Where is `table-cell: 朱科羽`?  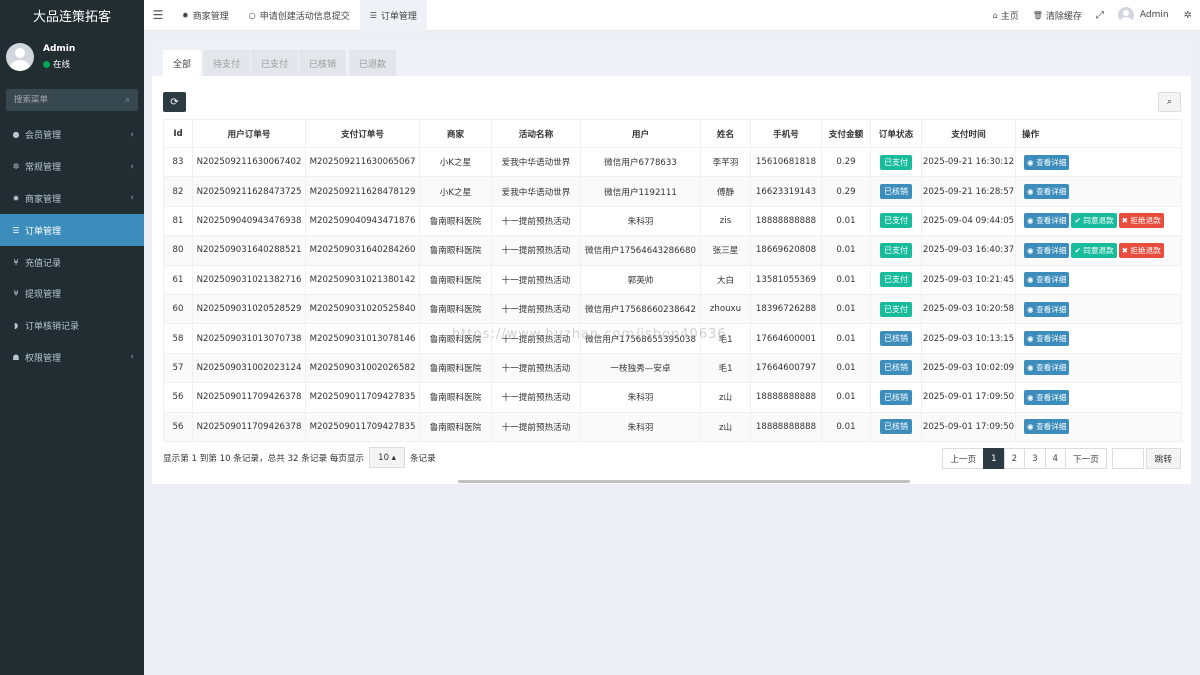 table-cell: 朱科羽 is located at coordinates (640, 426).